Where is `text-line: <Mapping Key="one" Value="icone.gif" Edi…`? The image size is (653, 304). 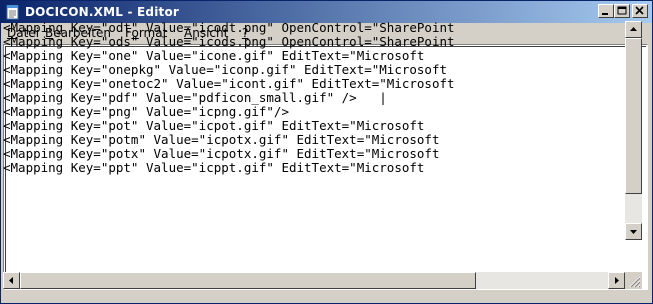
text-line: <Mapping Key="one" Value="icone.gif" Edi… is located at coordinates (214, 55).